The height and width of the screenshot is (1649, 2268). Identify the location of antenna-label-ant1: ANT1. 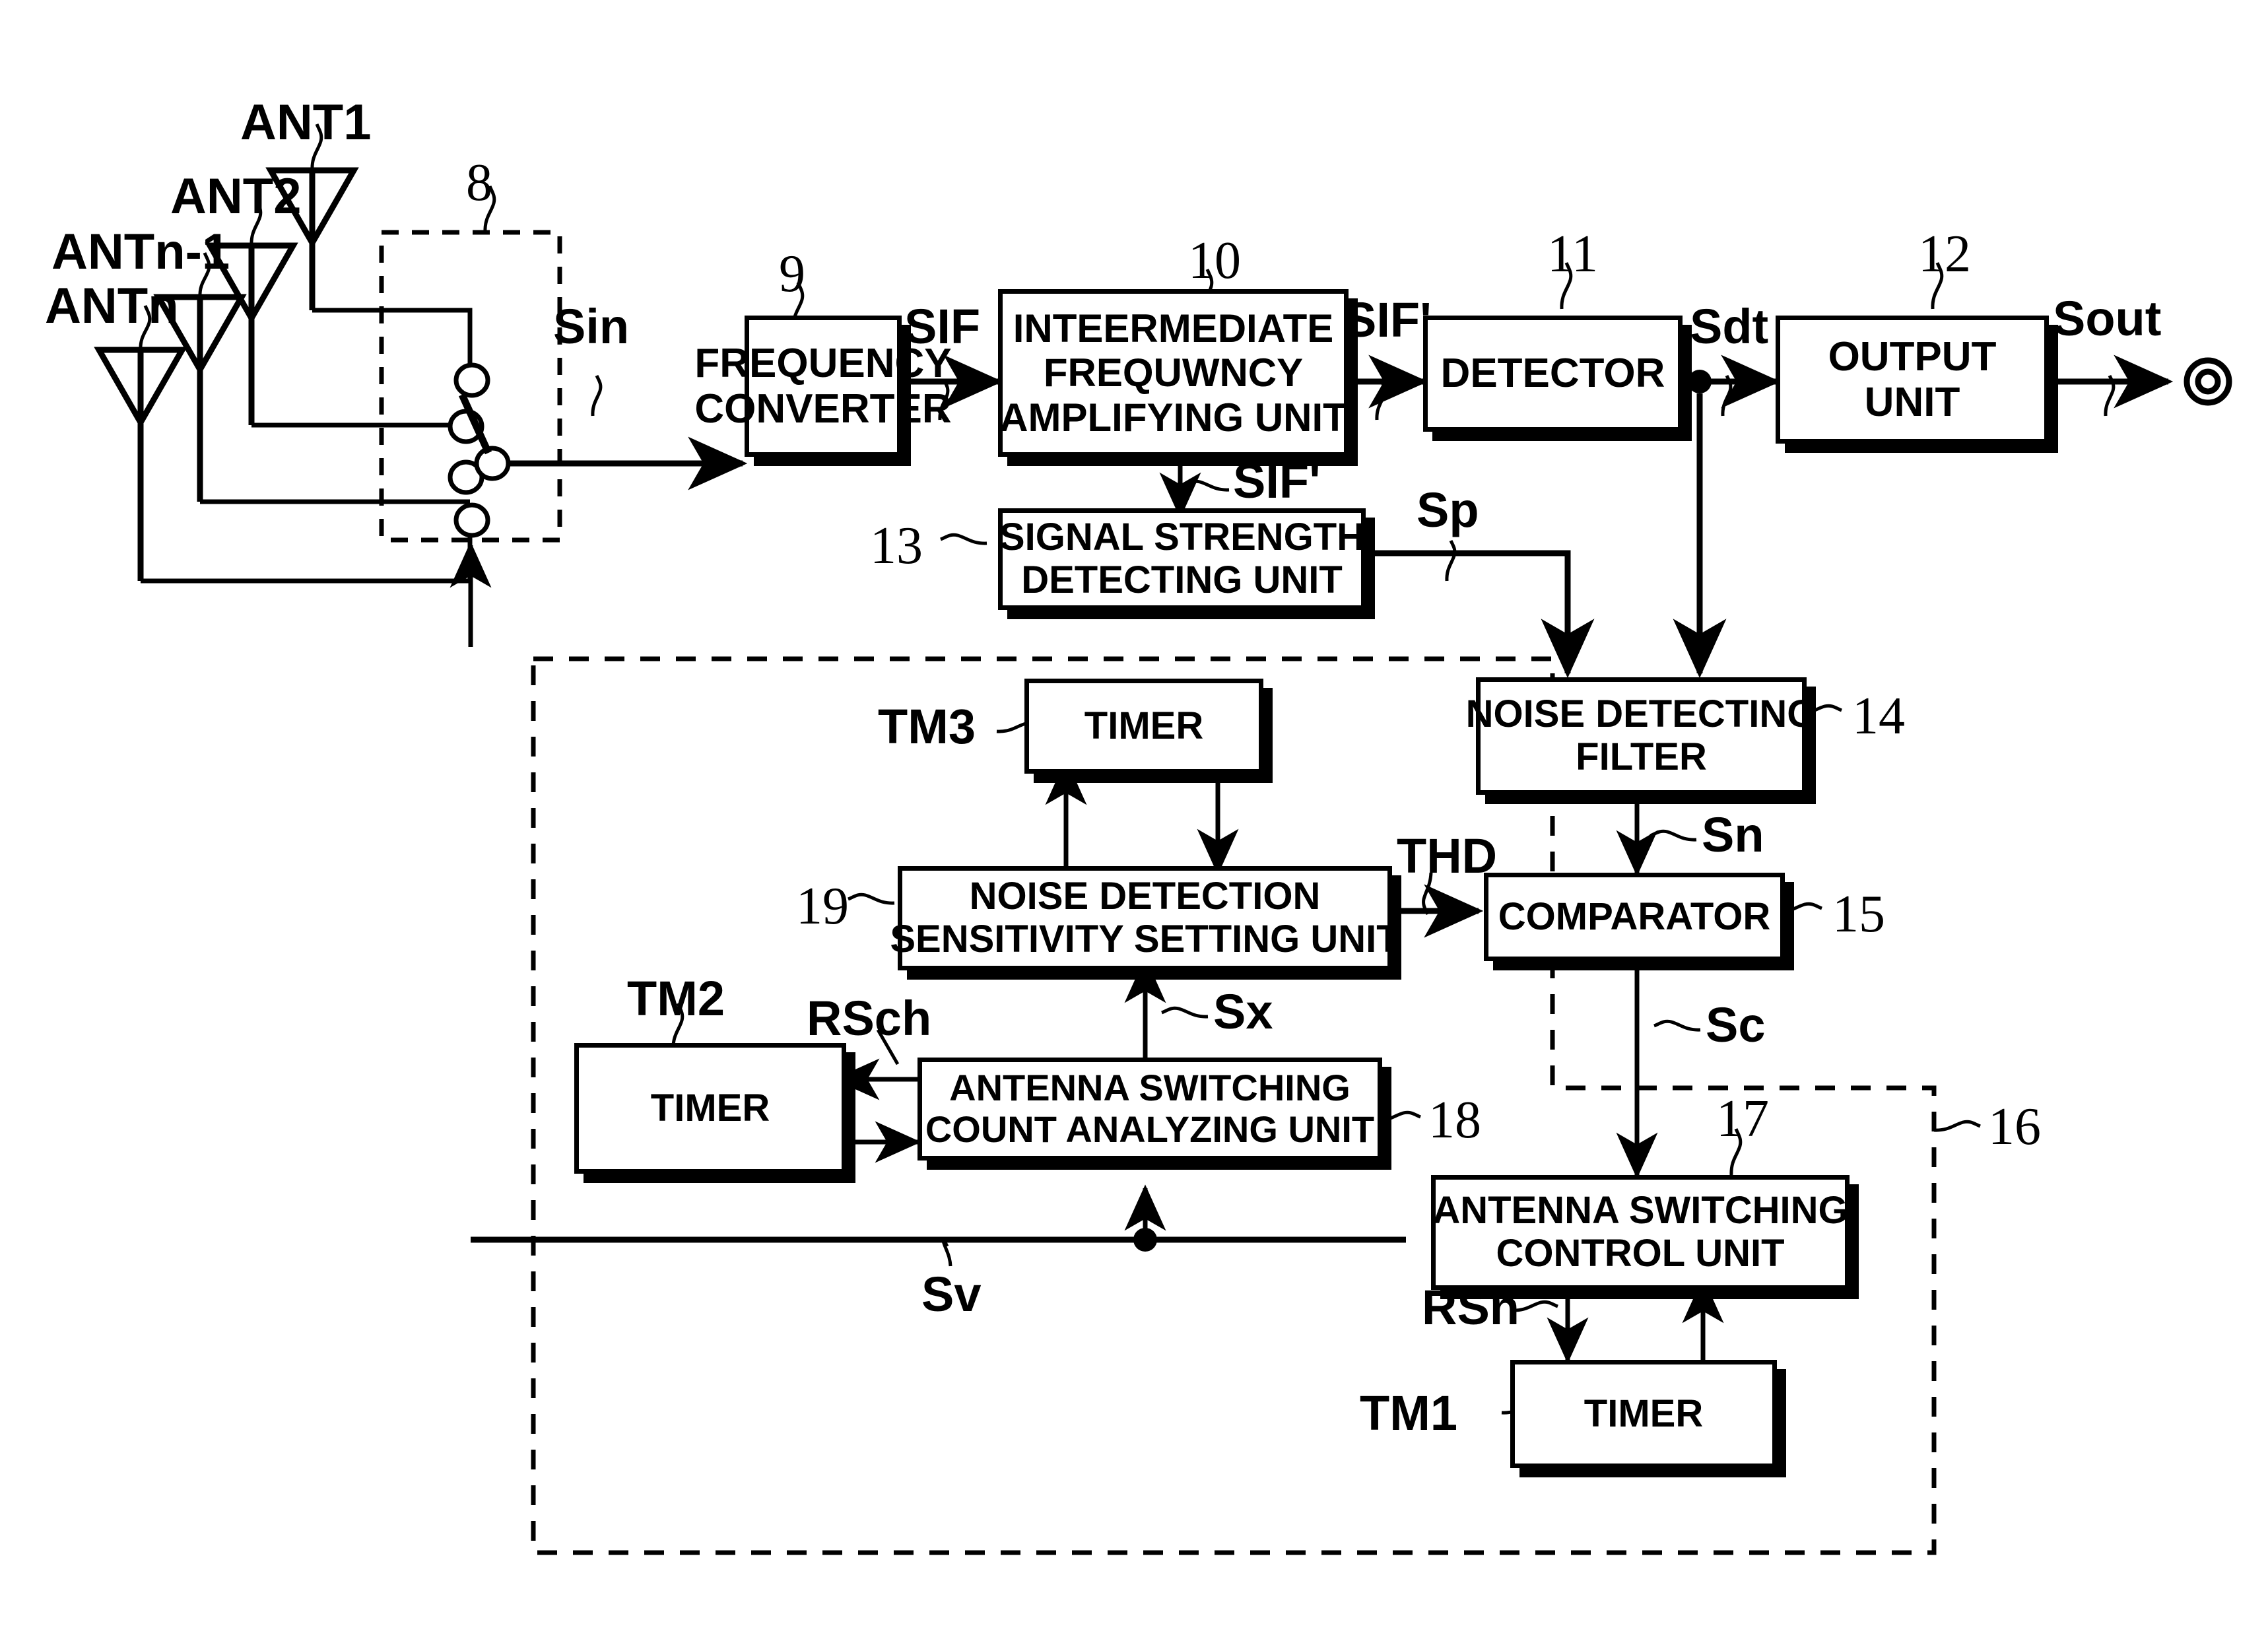
(306, 122).